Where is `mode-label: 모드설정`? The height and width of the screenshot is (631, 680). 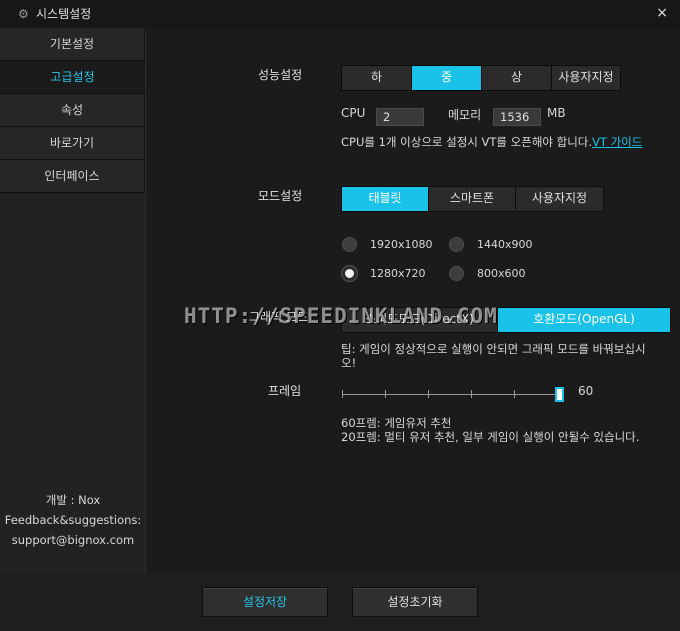 mode-label: 모드설정 is located at coordinates (280, 196).